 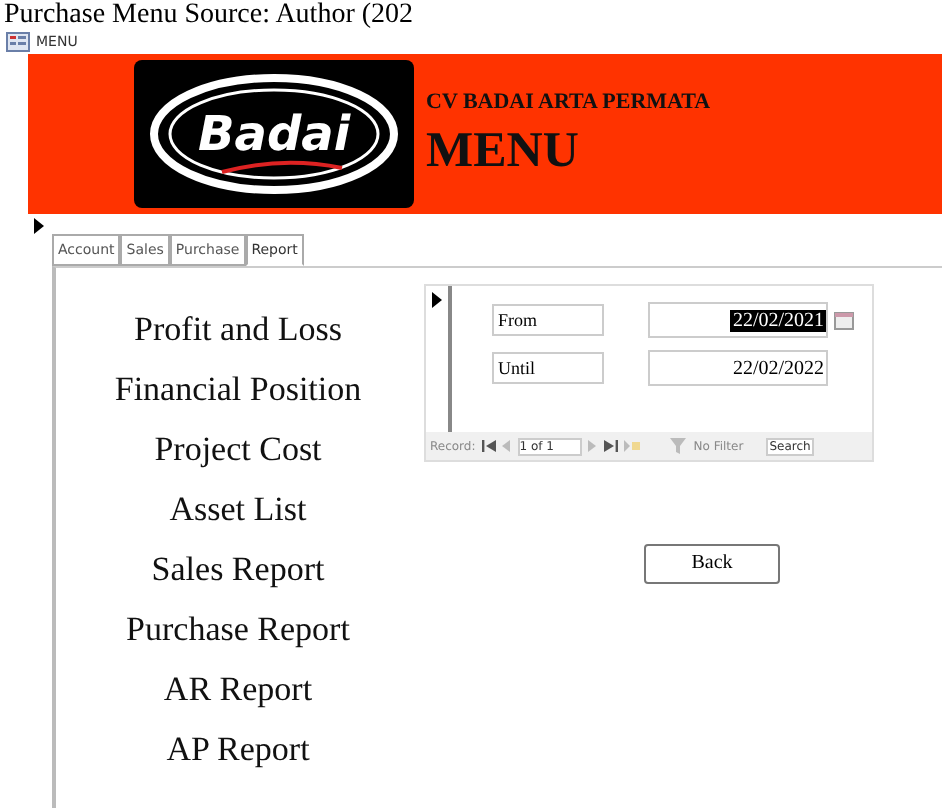 I want to click on field-label: From, so click(x=548, y=320).